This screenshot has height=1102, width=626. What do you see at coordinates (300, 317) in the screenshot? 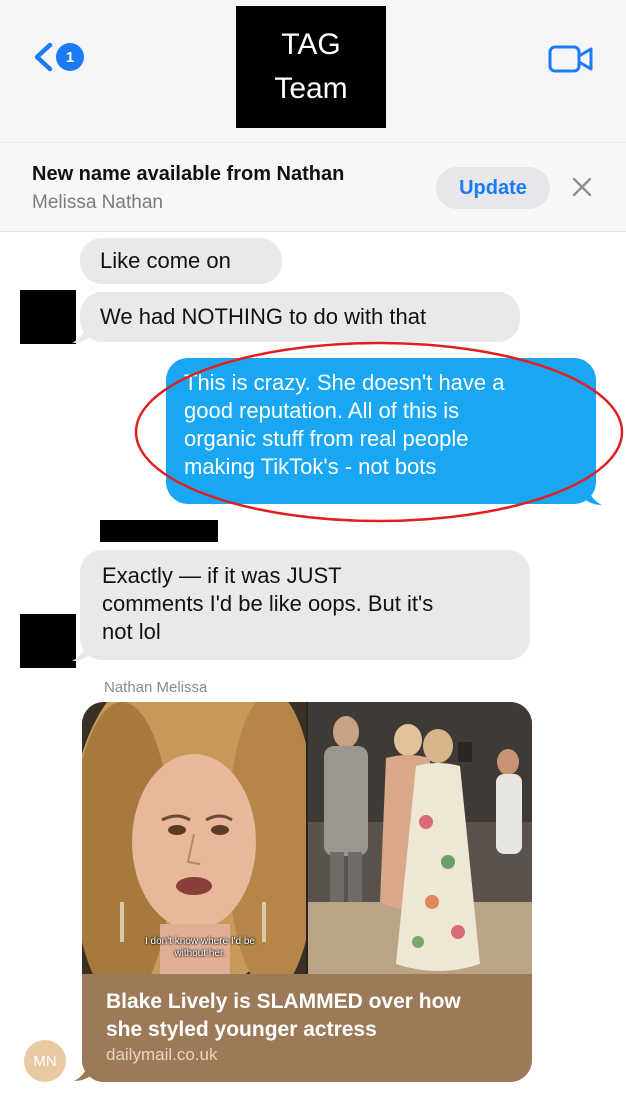
I see `message-bubble-received: We had NOTHING to do with that` at bounding box center [300, 317].